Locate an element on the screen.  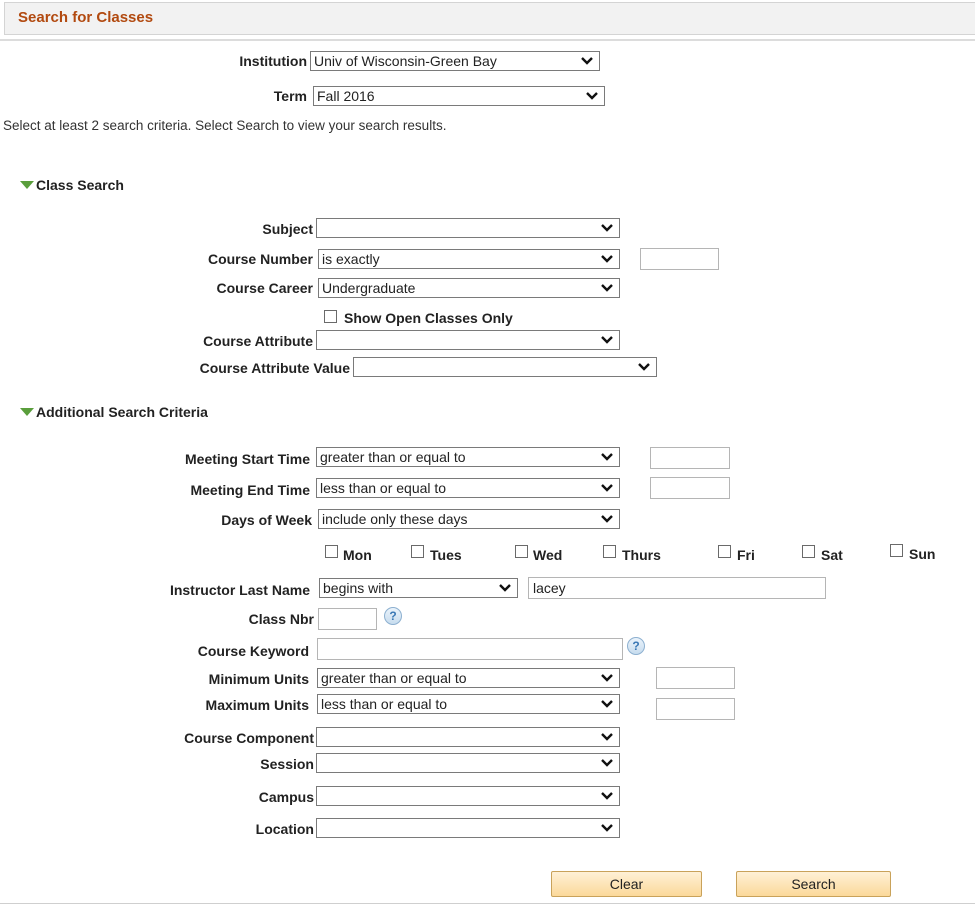
day-label-tues: Tues is located at coordinates (446, 555).